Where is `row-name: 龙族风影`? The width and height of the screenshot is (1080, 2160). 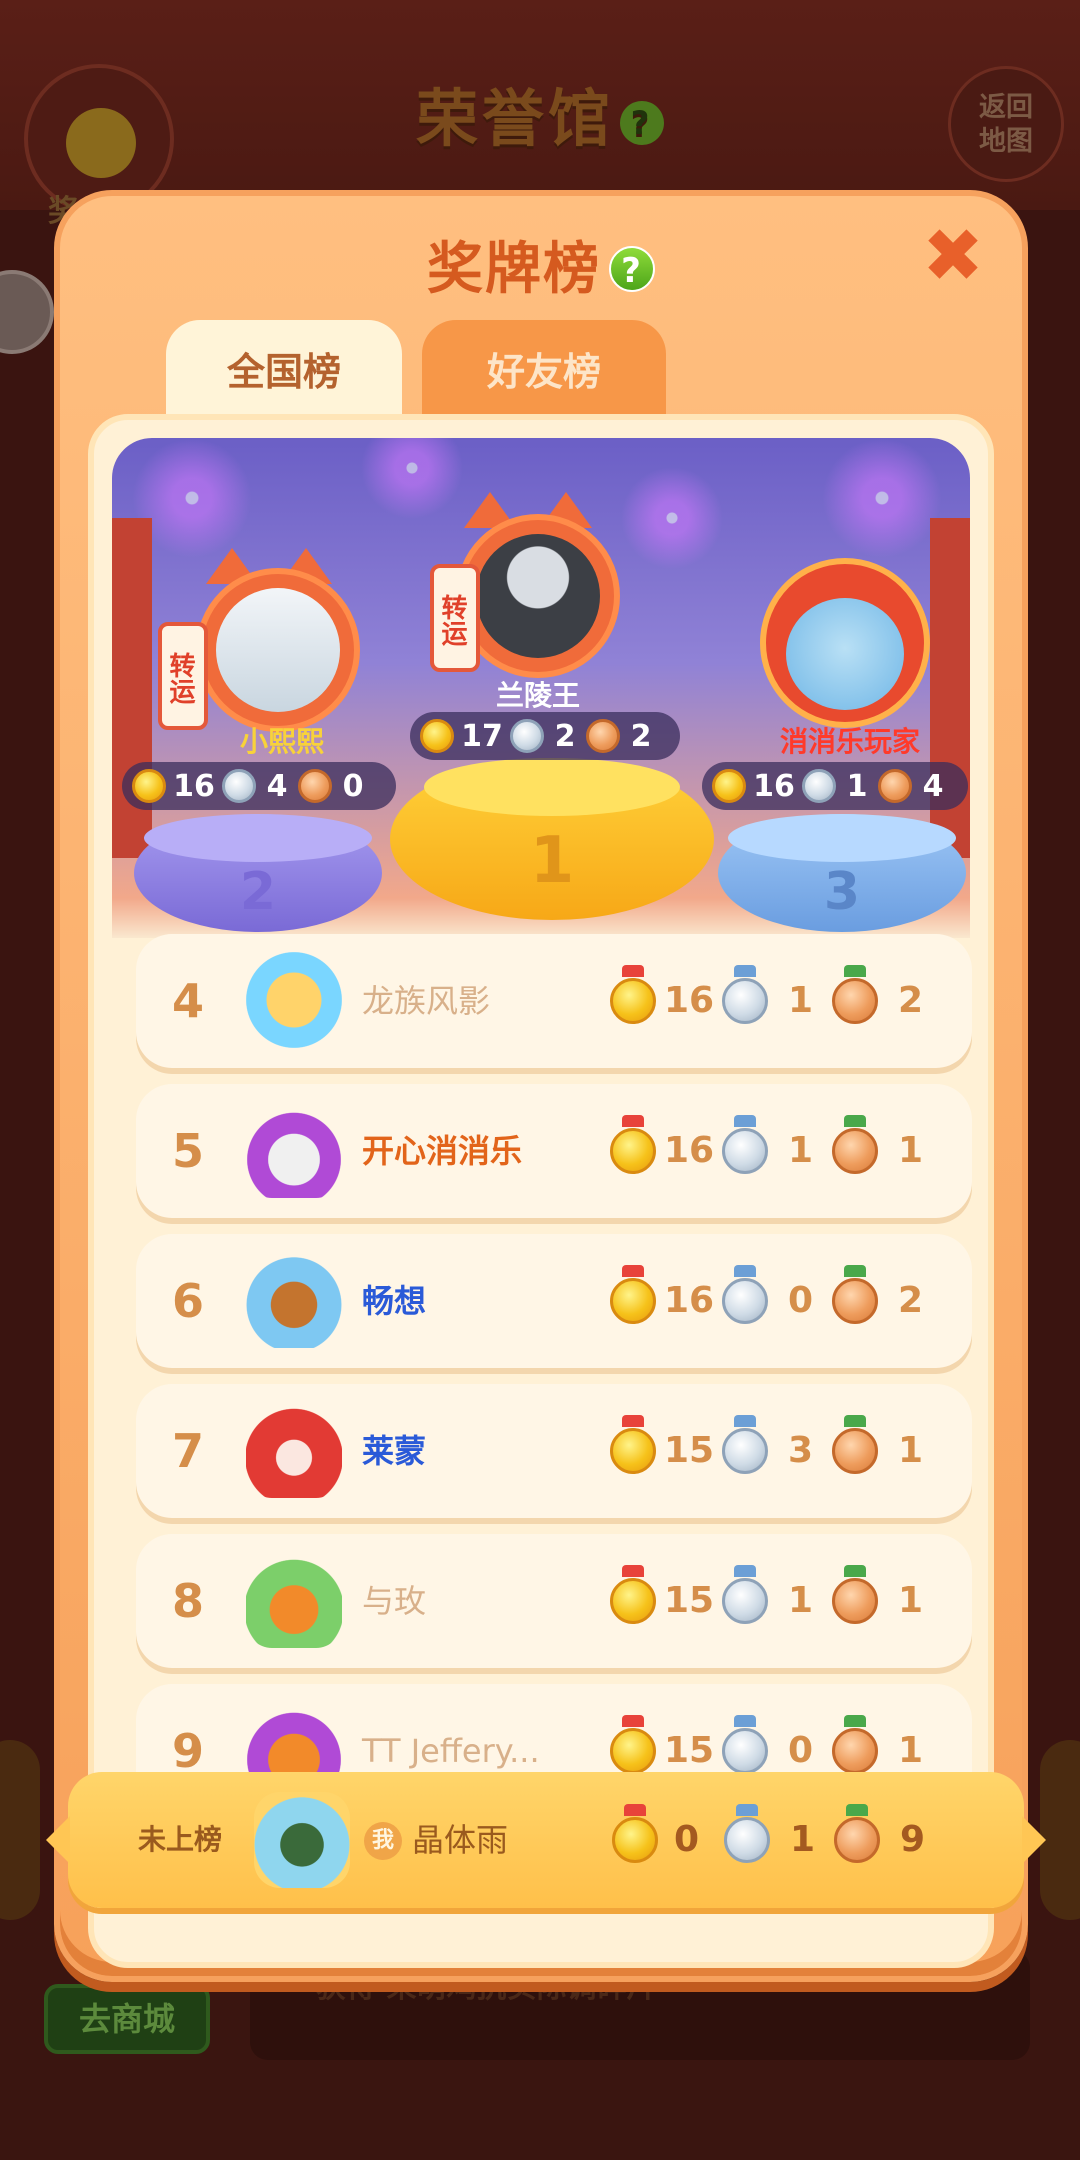 row-name: 龙族风影 is located at coordinates (426, 1001).